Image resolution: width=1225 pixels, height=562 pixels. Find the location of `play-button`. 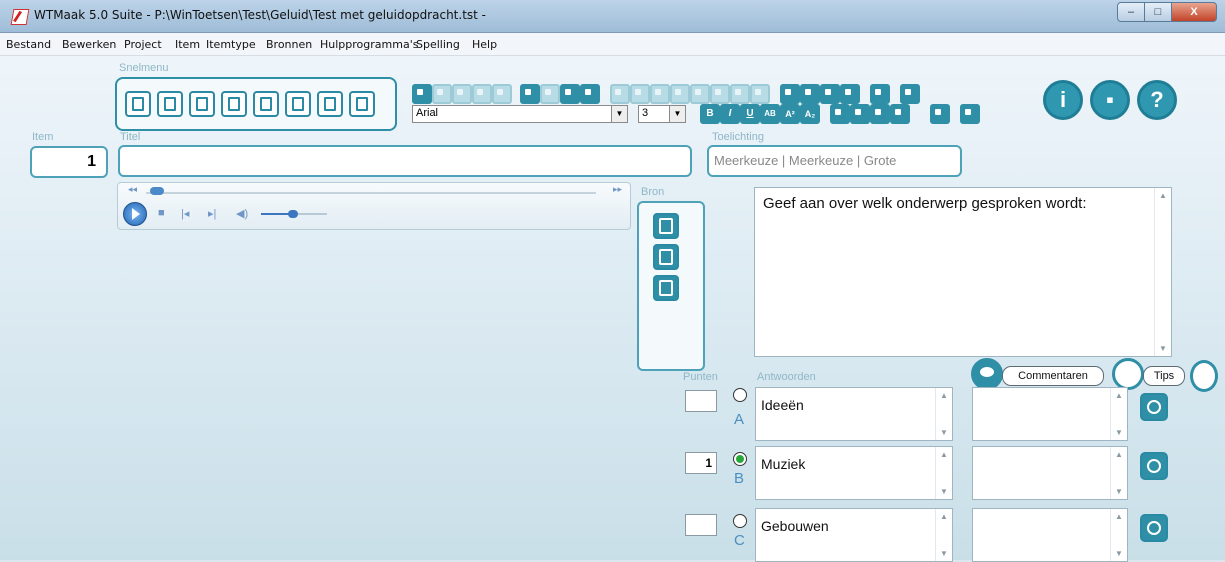

play-button is located at coordinates (135, 214).